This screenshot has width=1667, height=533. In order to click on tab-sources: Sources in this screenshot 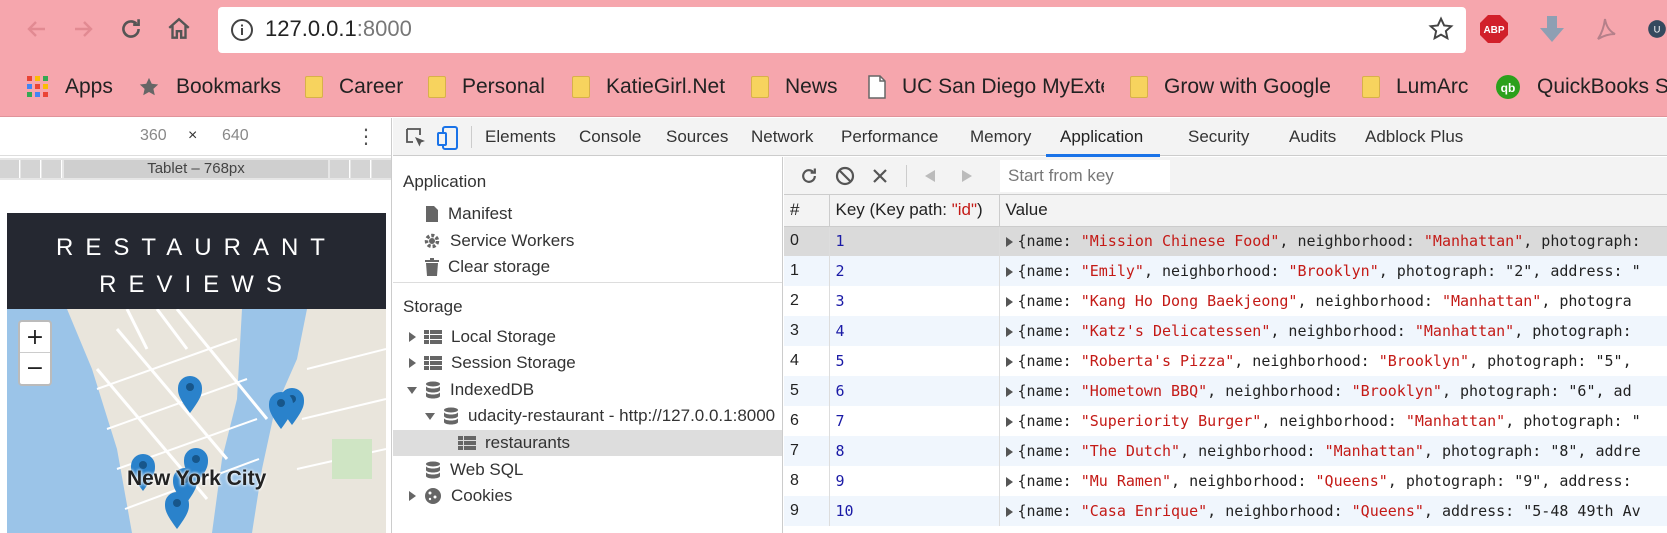, I will do `click(697, 137)`.